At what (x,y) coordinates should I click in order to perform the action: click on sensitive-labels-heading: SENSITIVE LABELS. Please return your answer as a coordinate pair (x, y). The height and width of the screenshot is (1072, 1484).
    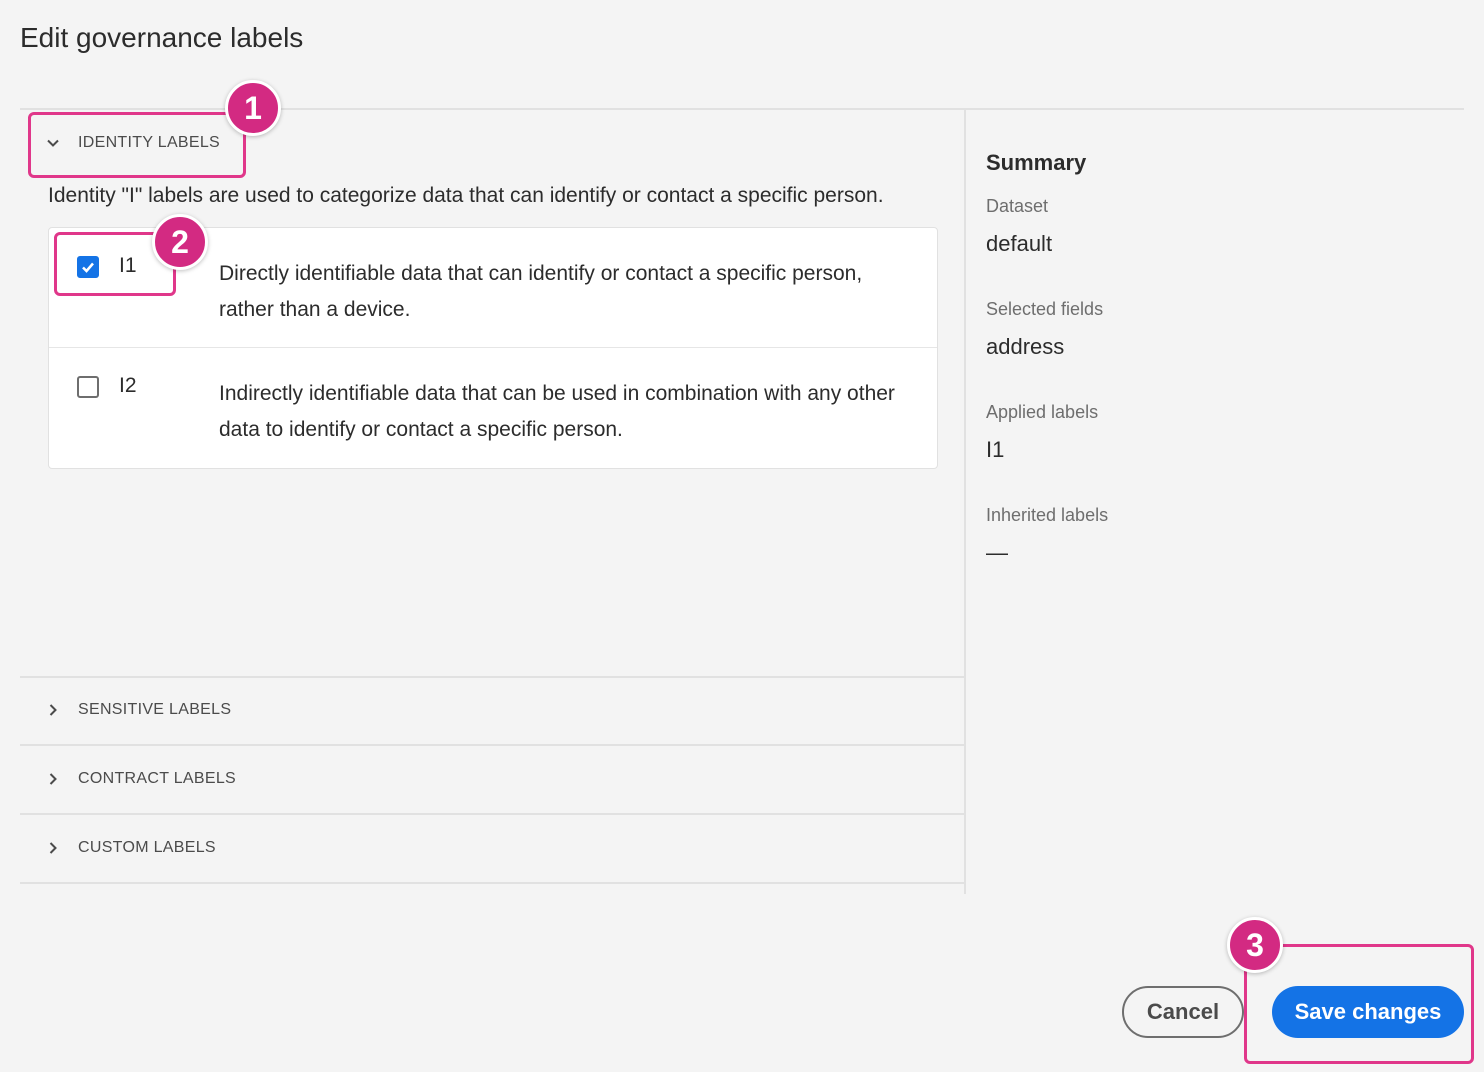
    Looking at the image, I should click on (155, 709).